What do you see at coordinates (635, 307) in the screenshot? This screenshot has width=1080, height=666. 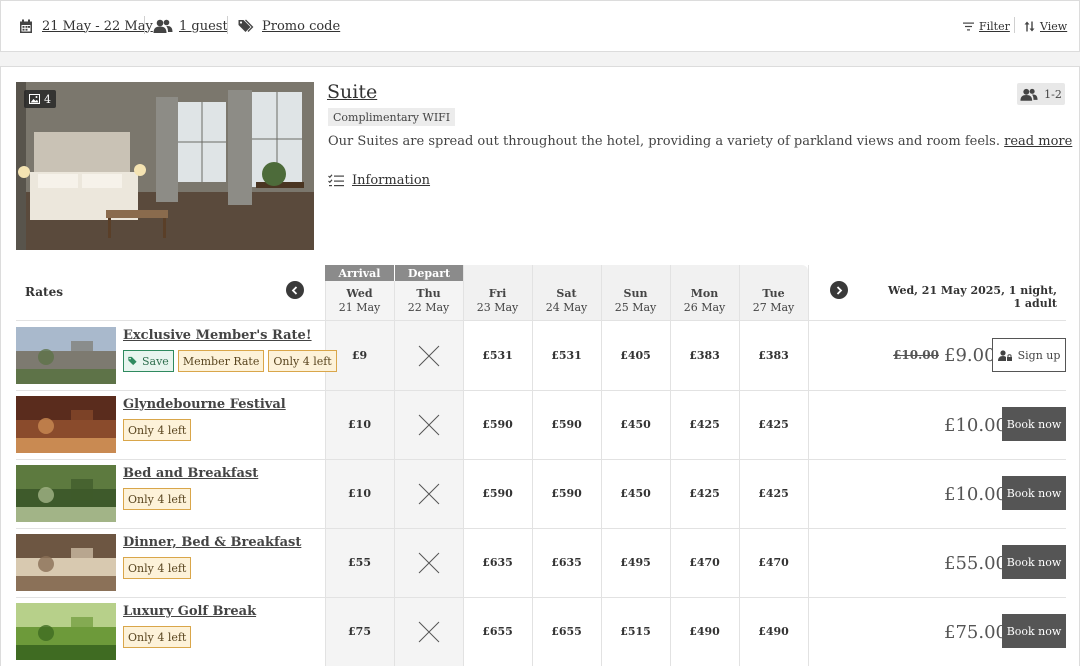 I see `day-date: 25 May` at bounding box center [635, 307].